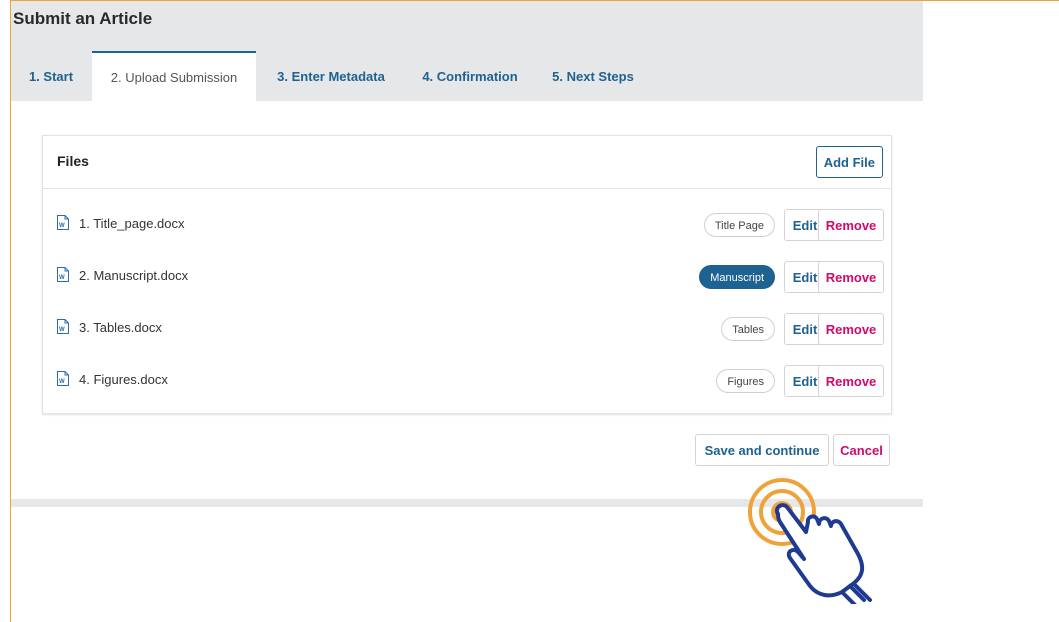  I want to click on tab-start: 1. Start, so click(51, 76).